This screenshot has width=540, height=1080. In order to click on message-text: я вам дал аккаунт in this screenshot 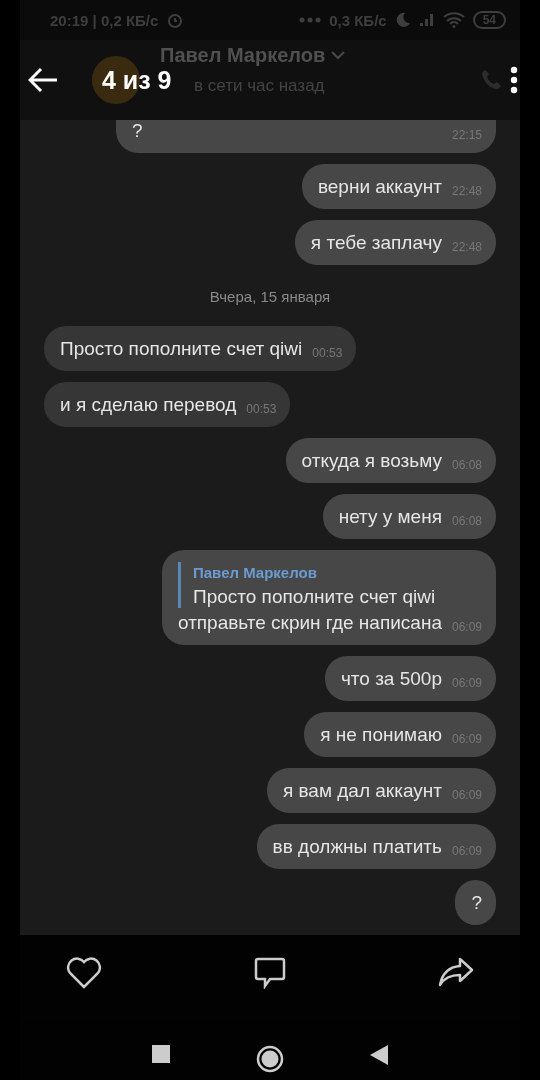, I will do `click(362, 791)`.